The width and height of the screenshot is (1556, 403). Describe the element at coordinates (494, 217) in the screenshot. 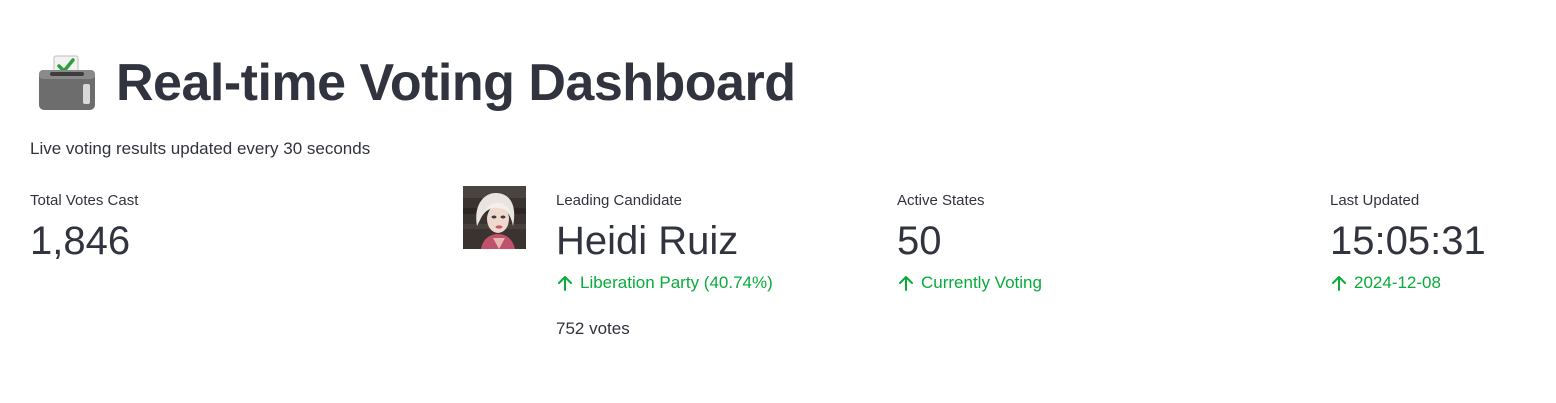

I see `candidate-avatar` at that location.